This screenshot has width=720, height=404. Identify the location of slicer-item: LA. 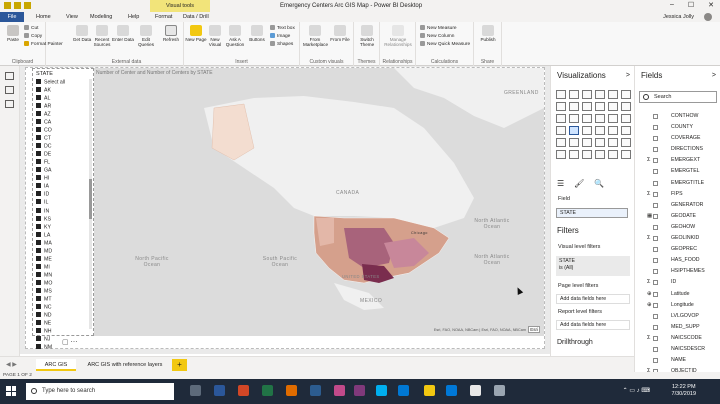
(64, 235).